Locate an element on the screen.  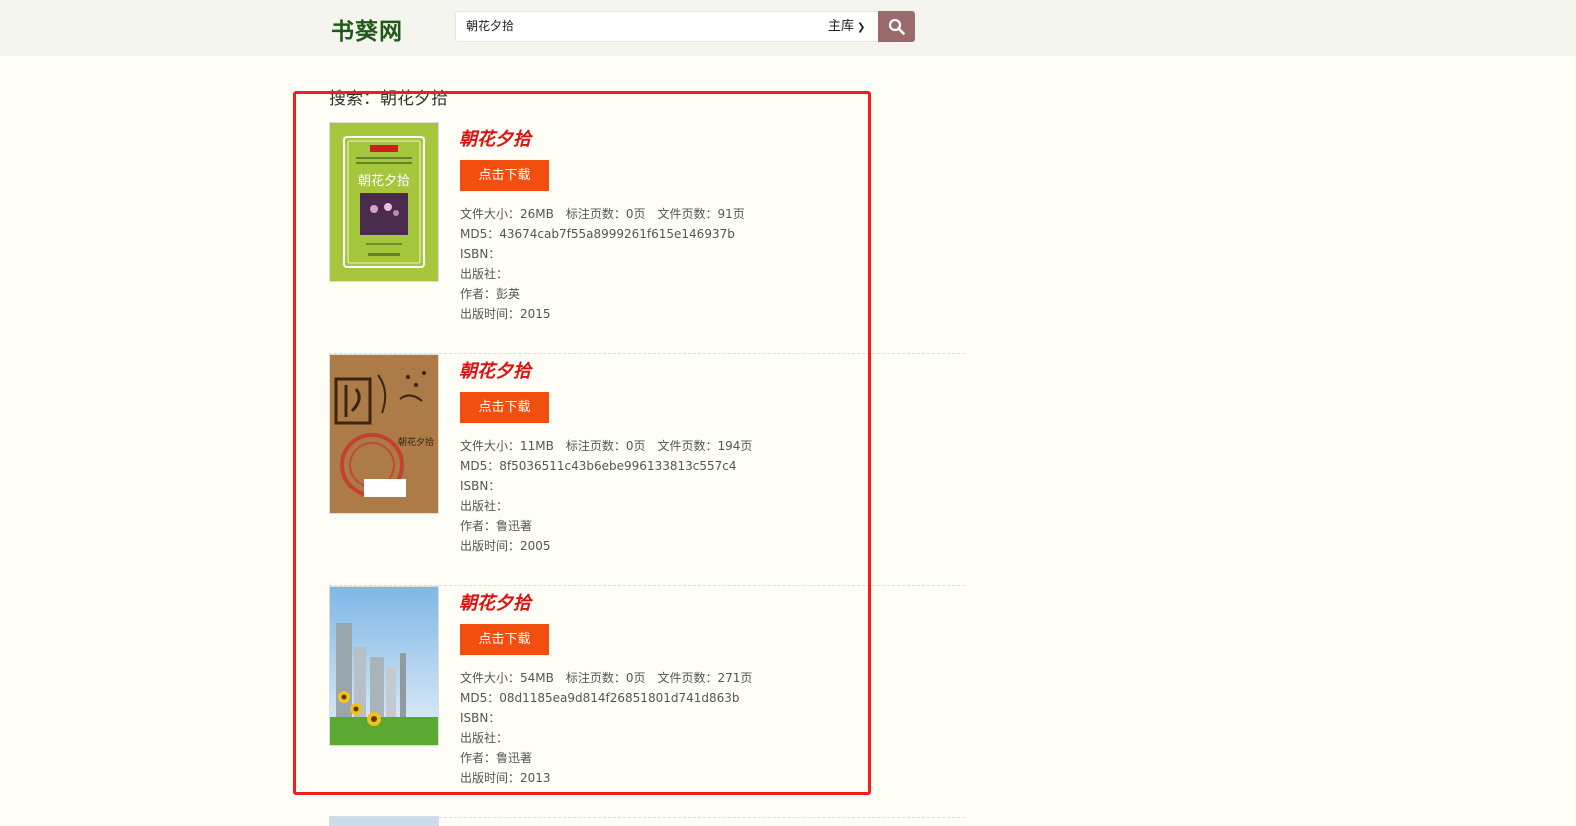
search-icon is located at coordinates (896, 26).